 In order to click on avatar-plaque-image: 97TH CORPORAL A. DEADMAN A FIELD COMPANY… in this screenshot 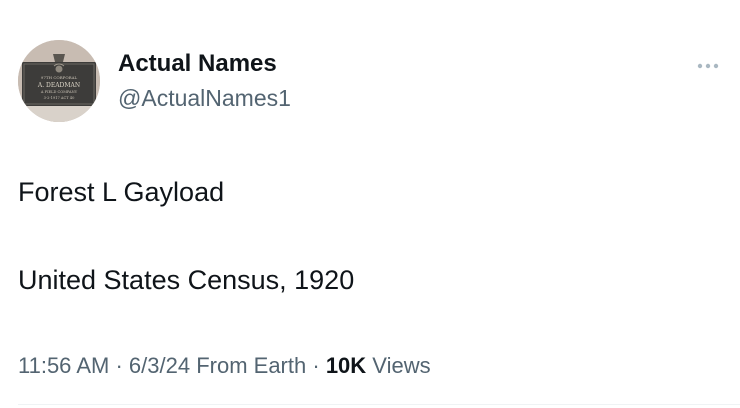, I will do `click(59, 81)`.